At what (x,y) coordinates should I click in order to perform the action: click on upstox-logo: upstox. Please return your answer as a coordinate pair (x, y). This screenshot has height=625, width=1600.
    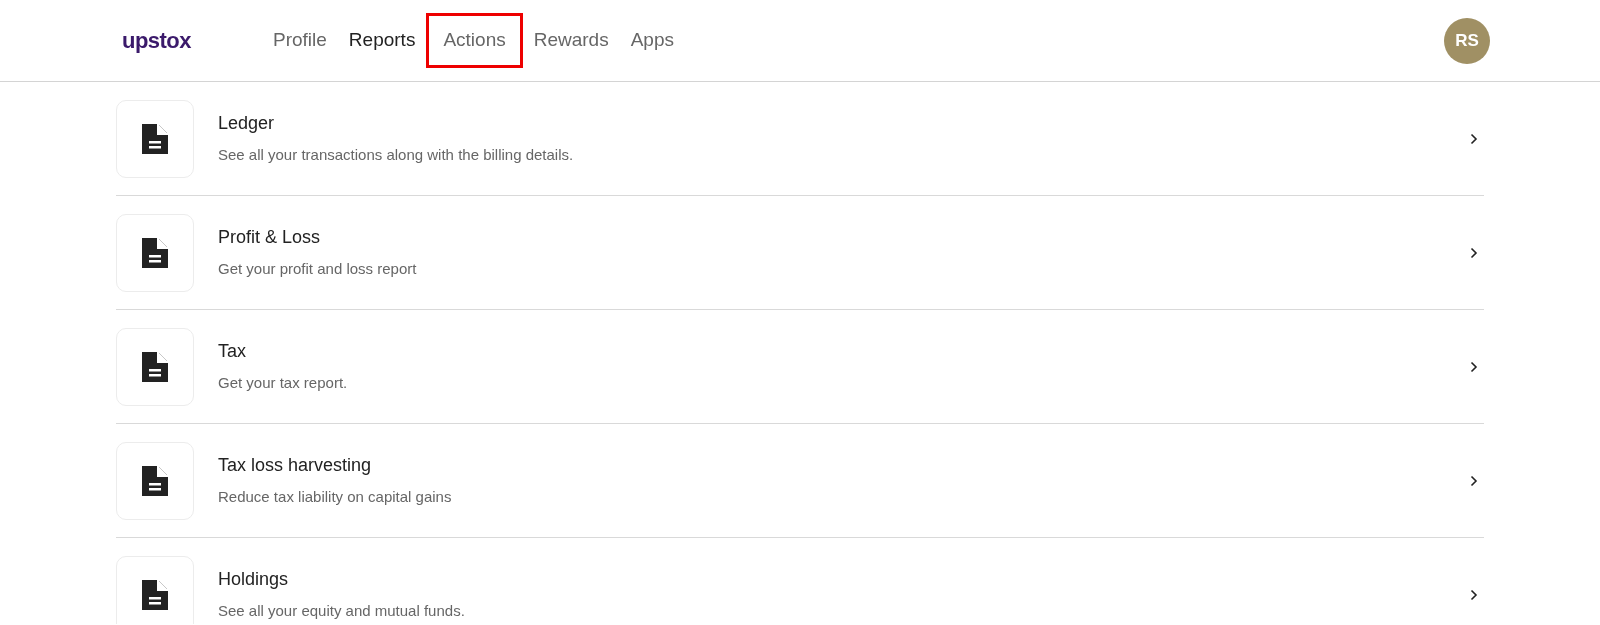
    Looking at the image, I should click on (192, 40).